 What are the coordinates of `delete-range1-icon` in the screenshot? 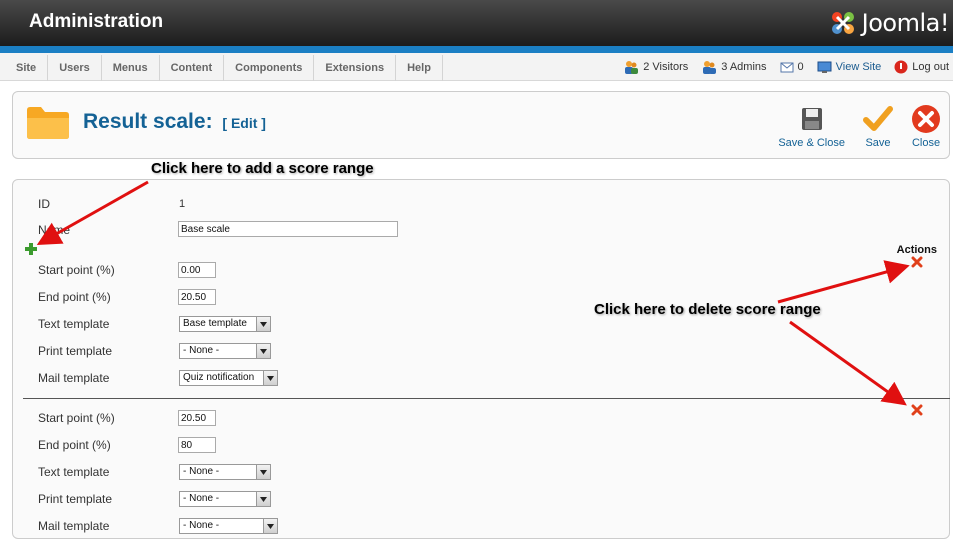 It's located at (917, 262).